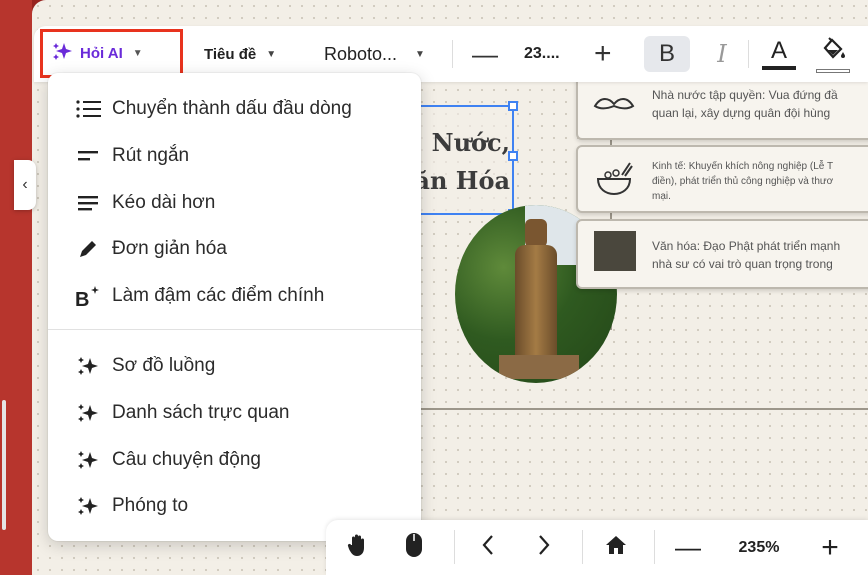 The height and width of the screenshot is (575, 868). Describe the element at coordinates (615, 251) in the screenshot. I see `dark-square` at that location.